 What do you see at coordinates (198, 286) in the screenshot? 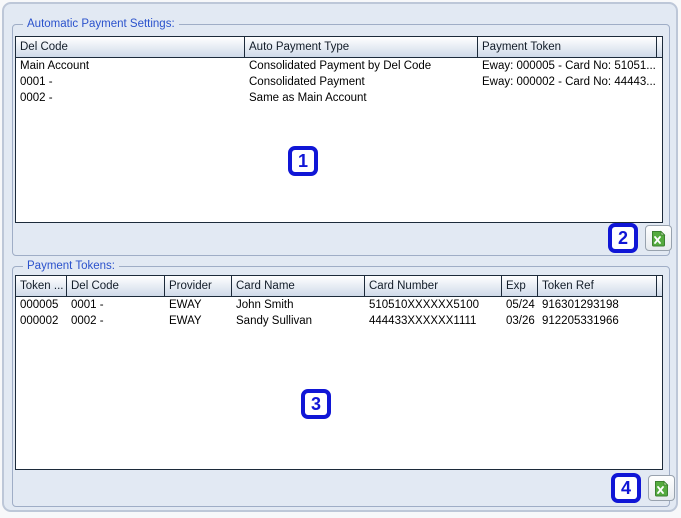
I see `column-header-provider: Provider` at bounding box center [198, 286].